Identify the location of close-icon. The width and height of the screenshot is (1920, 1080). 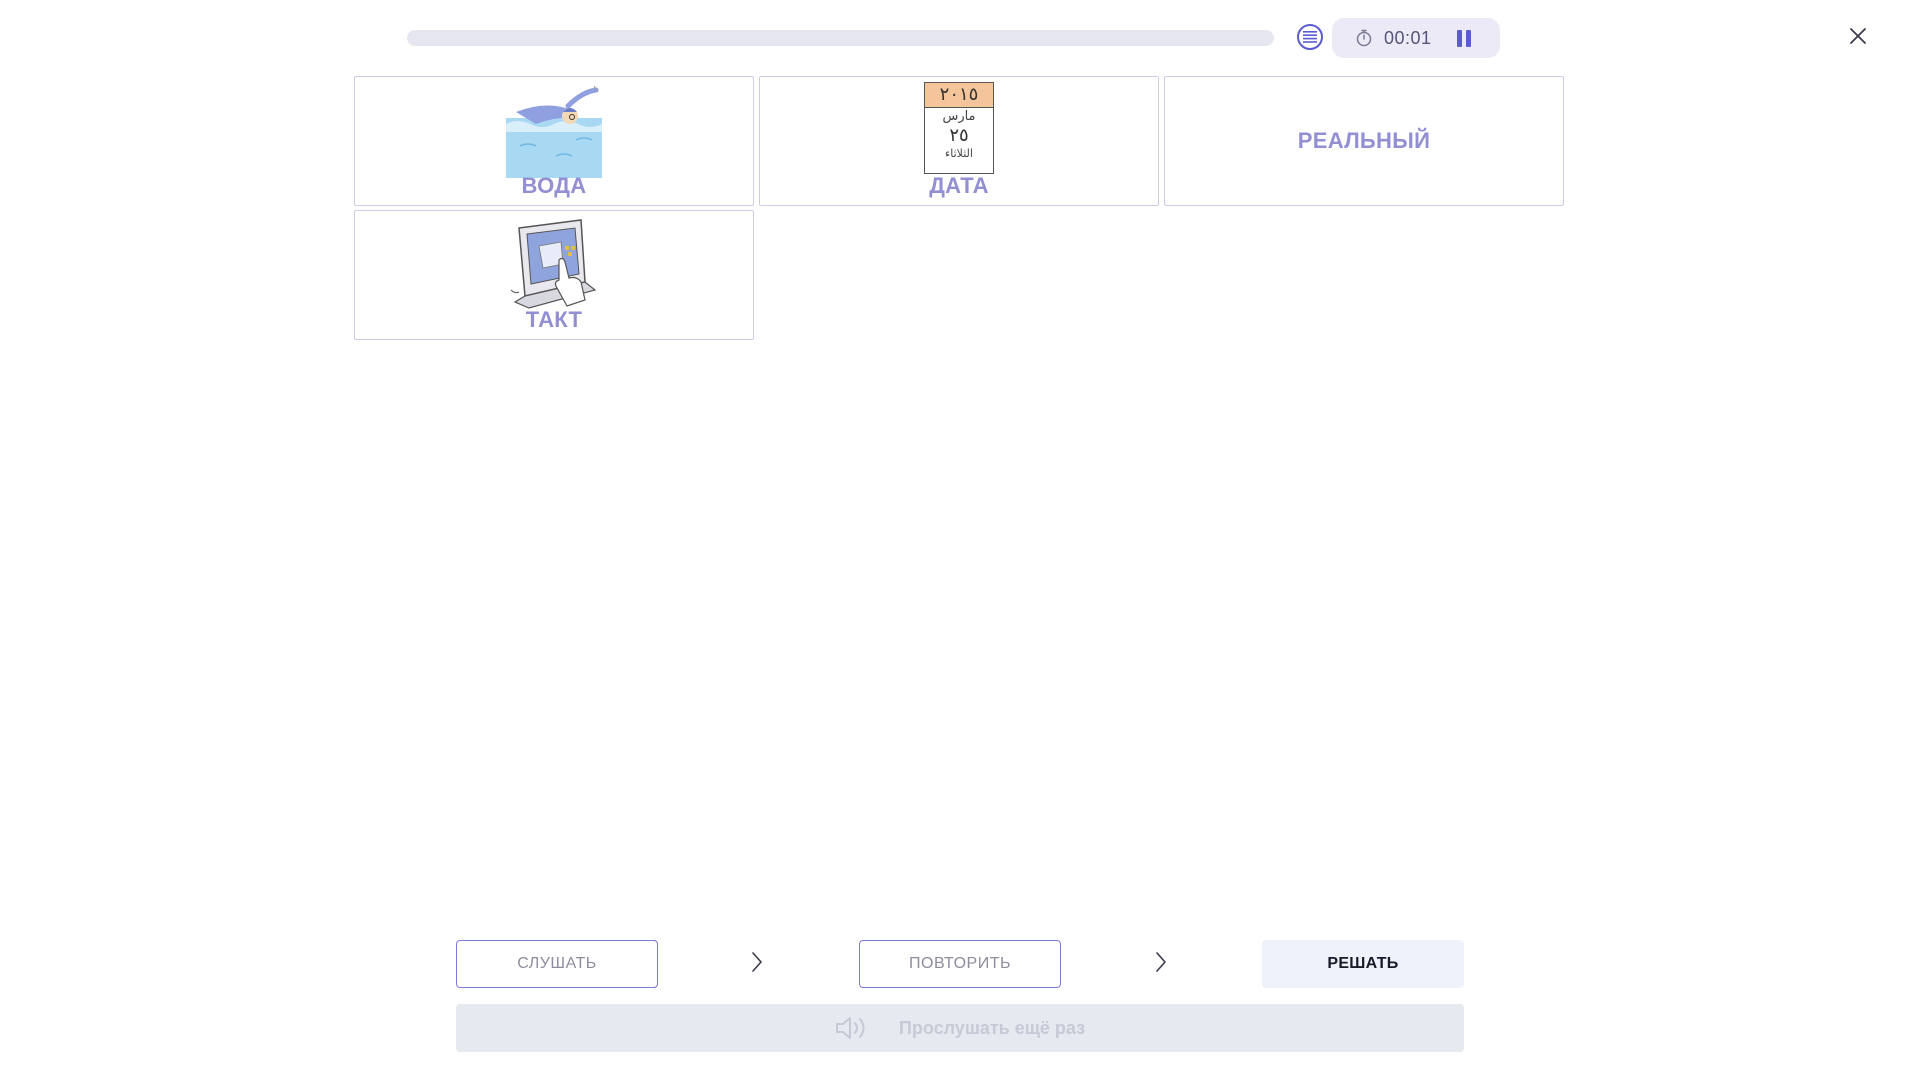
(1858, 36).